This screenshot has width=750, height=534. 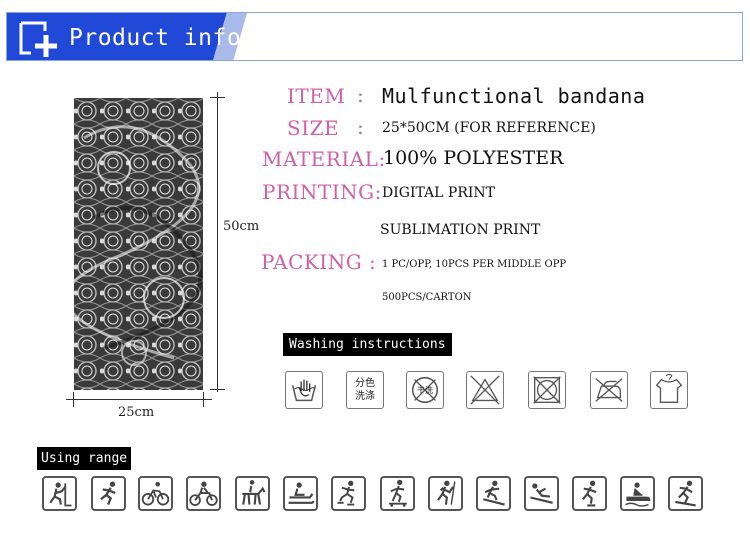 I want to click on horse-riding-icon, so click(x=252, y=493).